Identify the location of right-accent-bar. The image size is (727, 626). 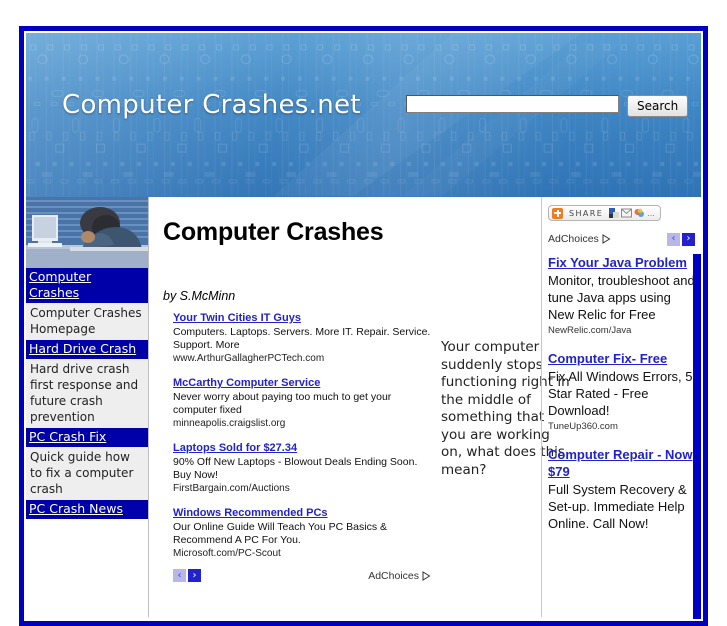
(697, 436).